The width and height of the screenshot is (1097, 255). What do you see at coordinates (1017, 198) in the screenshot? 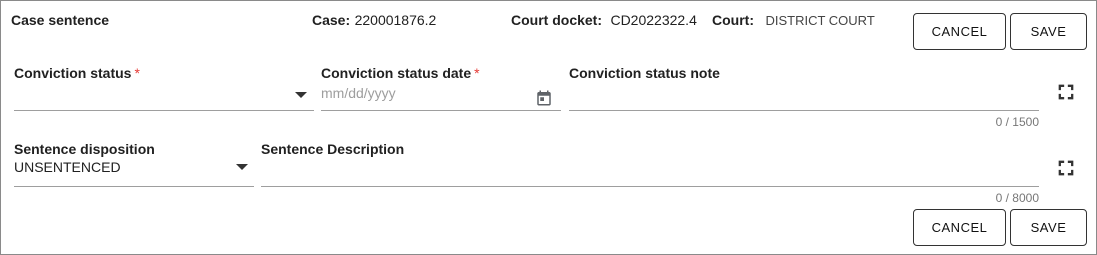
I see `sentence-description-counter: 0 / 8000` at bounding box center [1017, 198].